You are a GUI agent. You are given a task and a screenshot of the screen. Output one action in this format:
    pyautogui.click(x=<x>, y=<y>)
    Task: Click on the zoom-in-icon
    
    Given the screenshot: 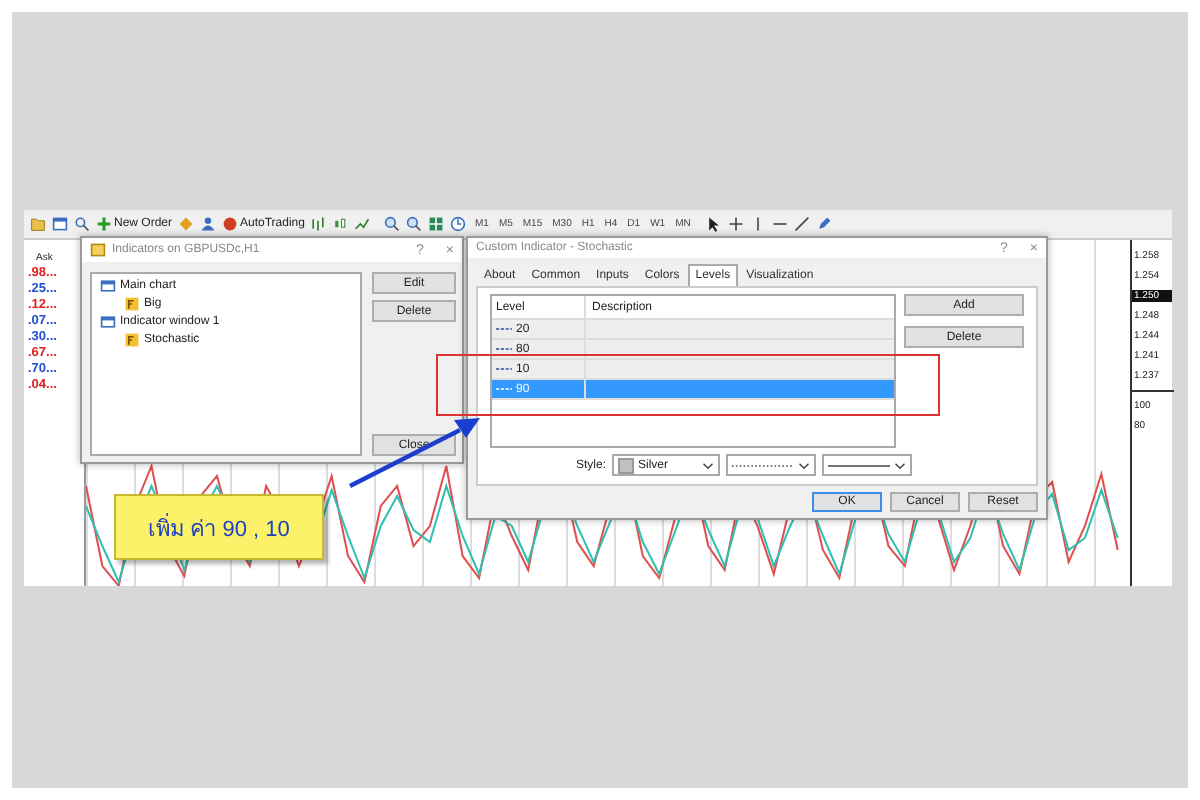 What is the action you would take?
    pyautogui.click(x=392, y=224)
    